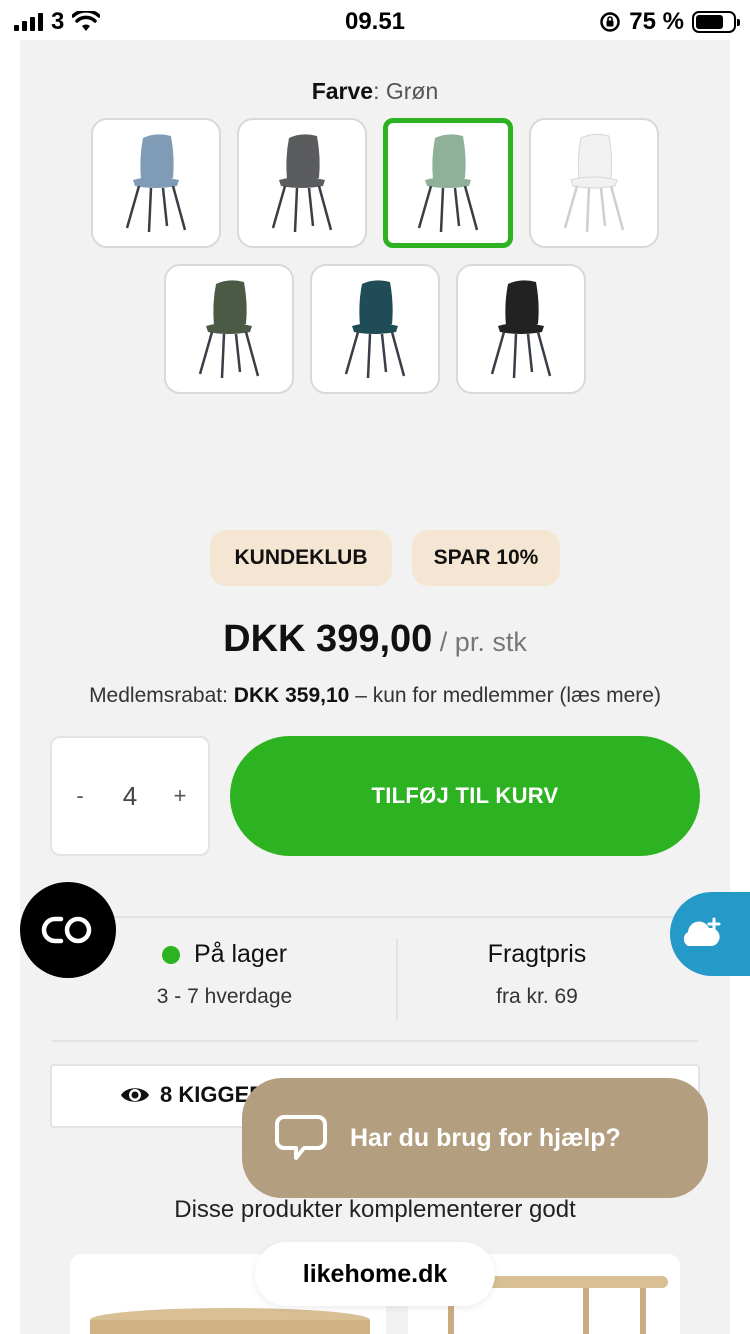 This screenshot has width=750, height=1334. I want to click on quantity-stepper: - 4 +, so click(130, 796).